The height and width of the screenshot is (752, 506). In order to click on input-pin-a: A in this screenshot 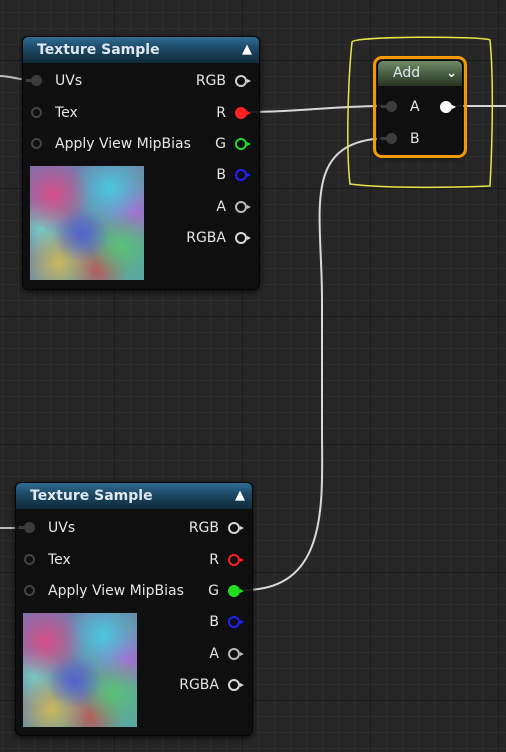, I will do `click(420, 107)`.